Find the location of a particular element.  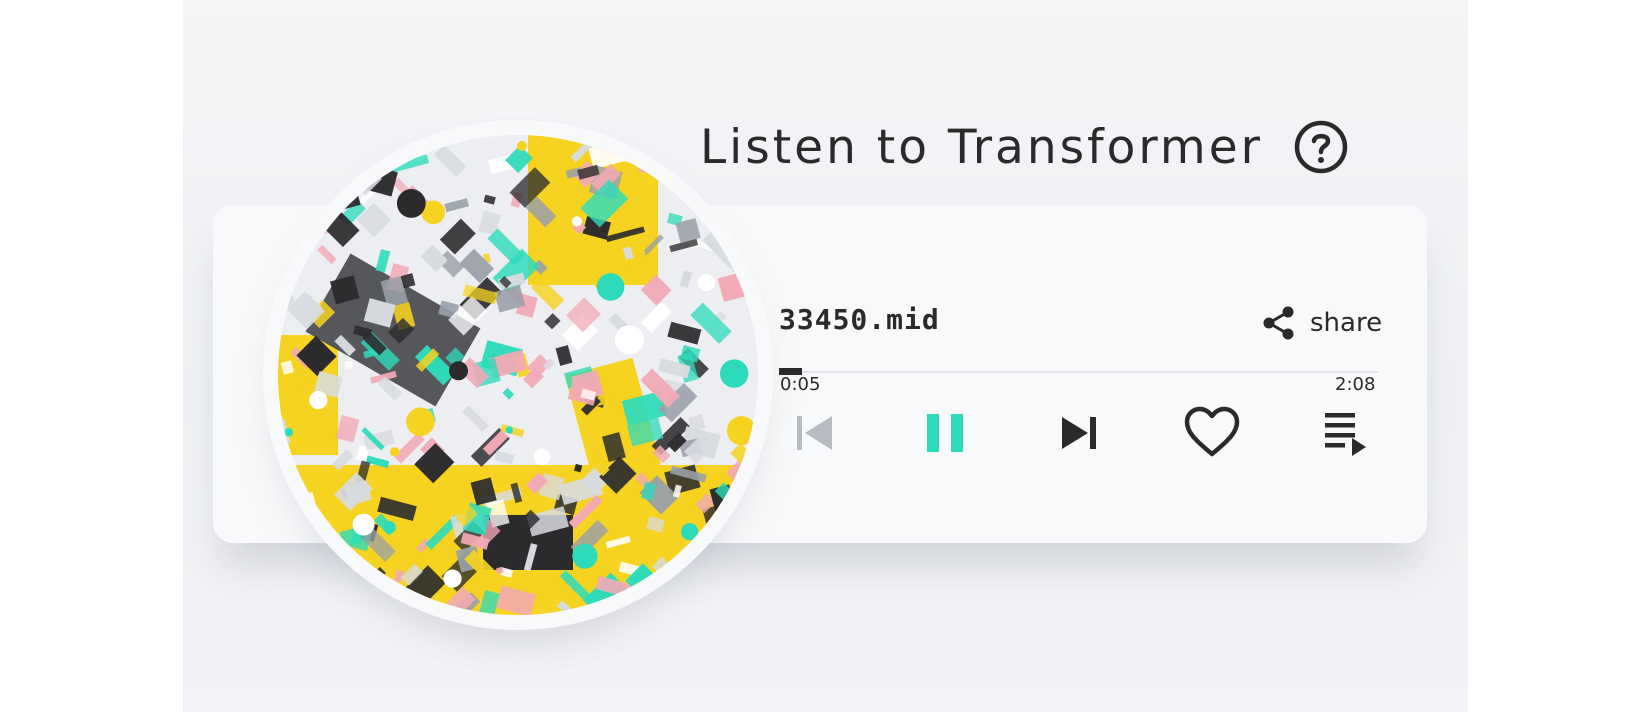

heart-outline-icon is located at coordinates (1212, 431).